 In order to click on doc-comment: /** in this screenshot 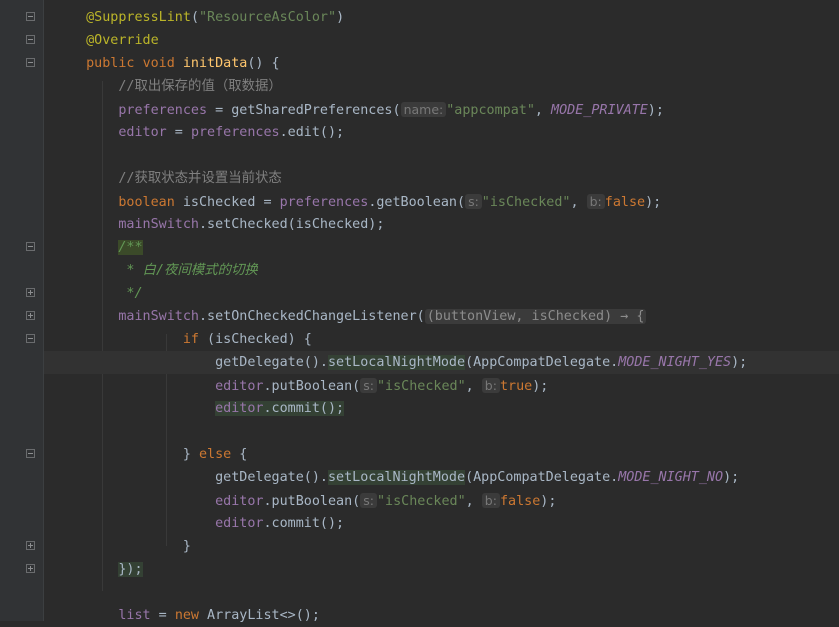, I will do `click(130, 247)`.